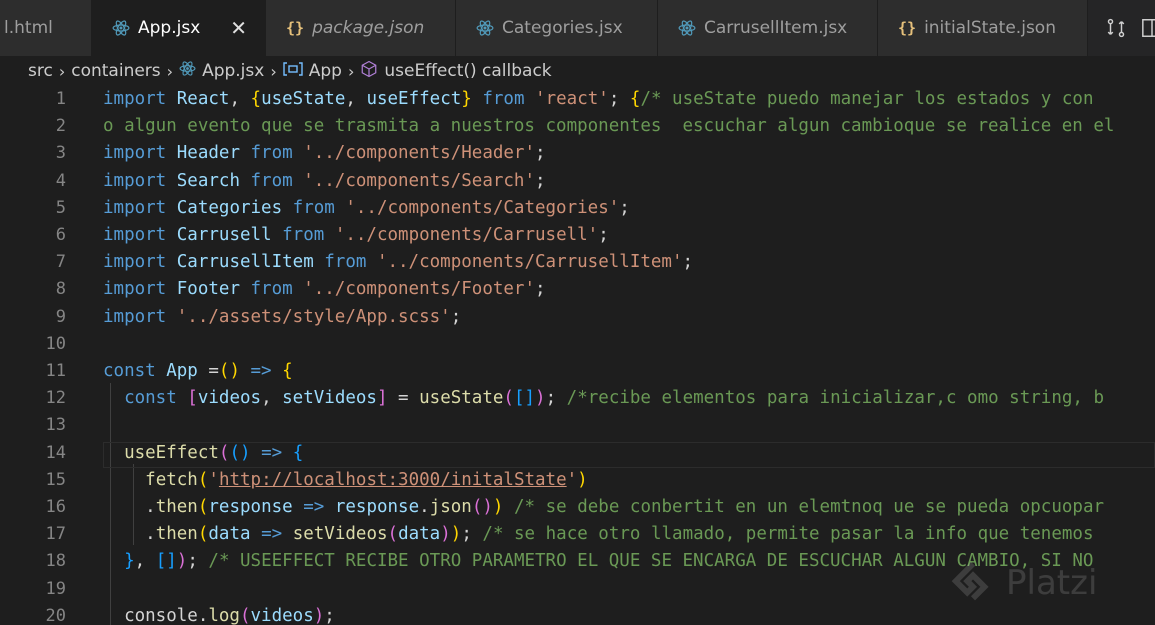 This screenshot has width=1155, height=625. I want to click on code-token: Header, so click(208, 153).